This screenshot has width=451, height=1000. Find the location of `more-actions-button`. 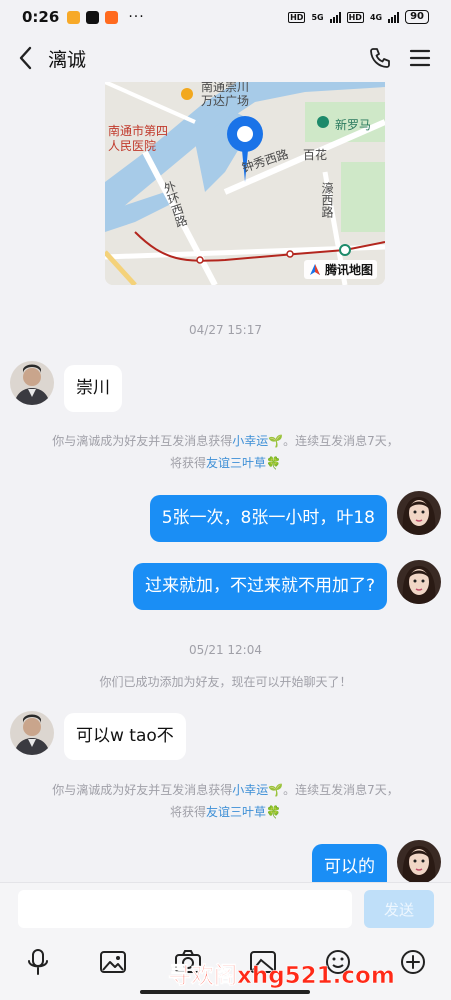

more-actions-button is located at coordinates (413, 962).